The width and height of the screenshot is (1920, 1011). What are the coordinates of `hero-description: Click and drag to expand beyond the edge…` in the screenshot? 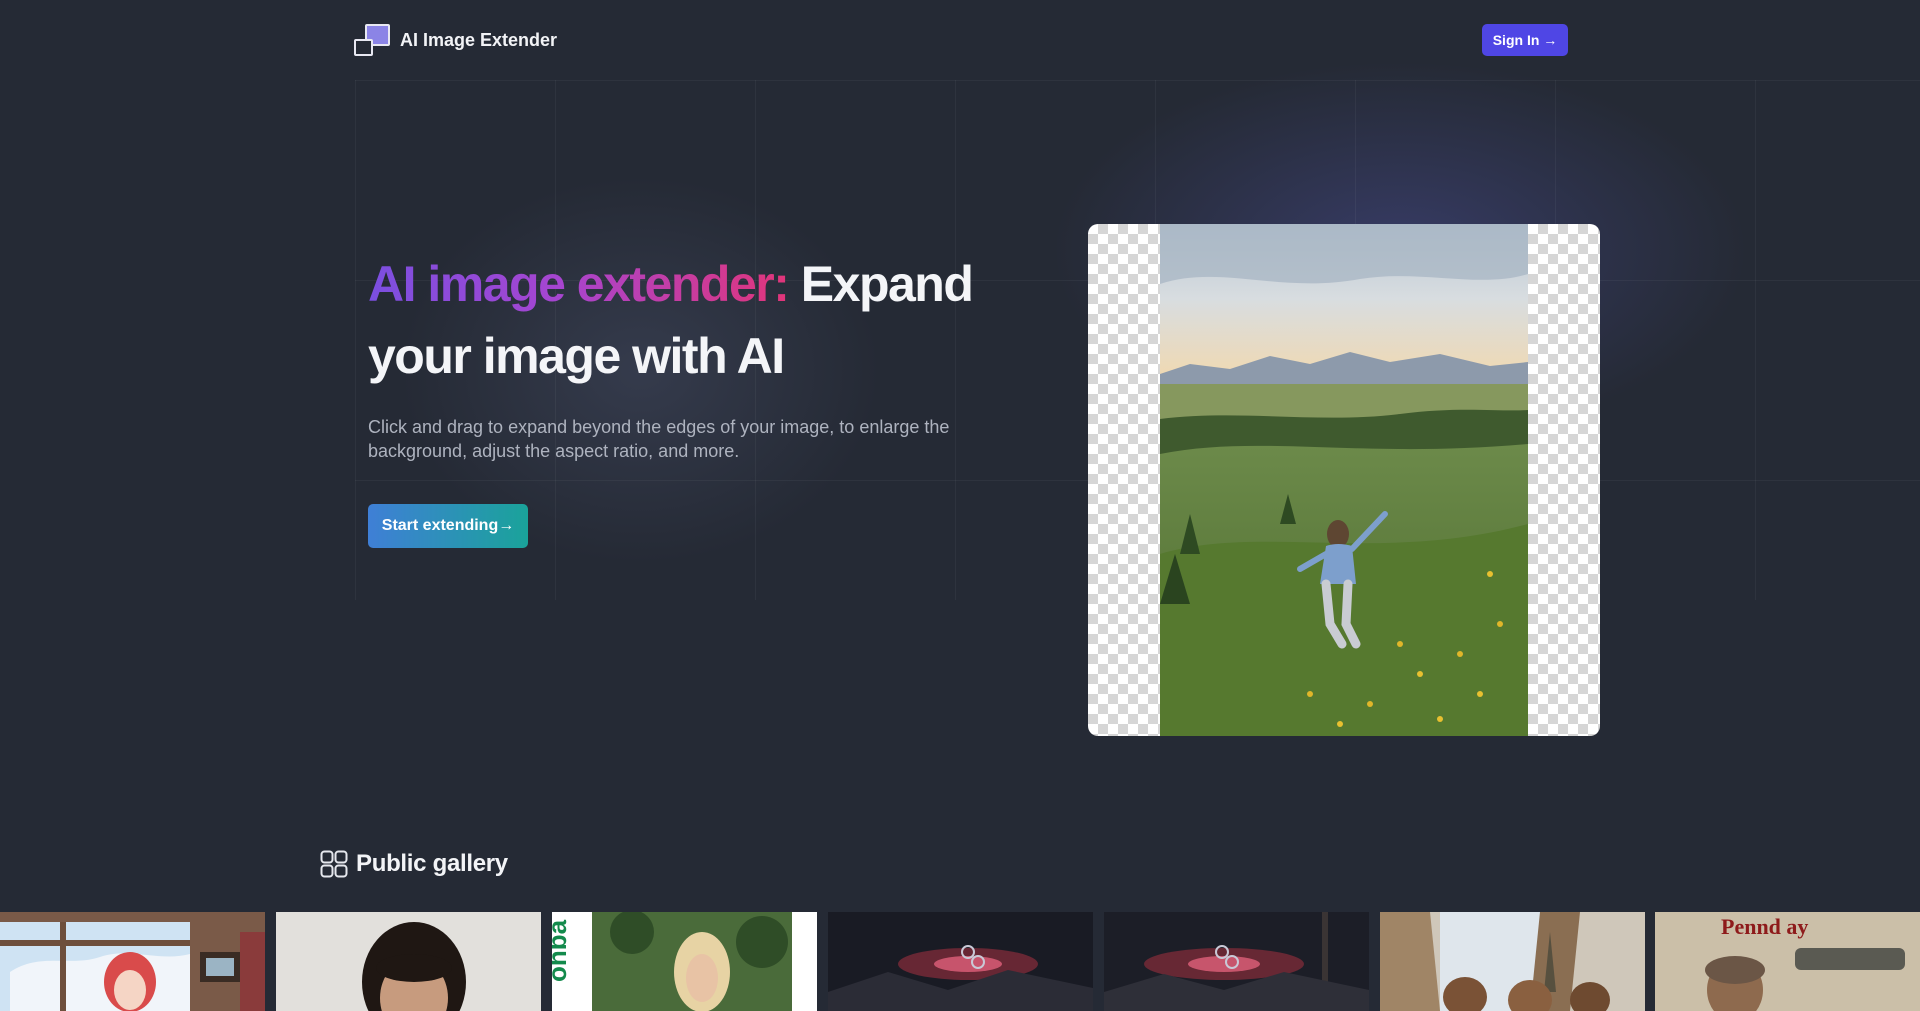 It's located at (659, 439).